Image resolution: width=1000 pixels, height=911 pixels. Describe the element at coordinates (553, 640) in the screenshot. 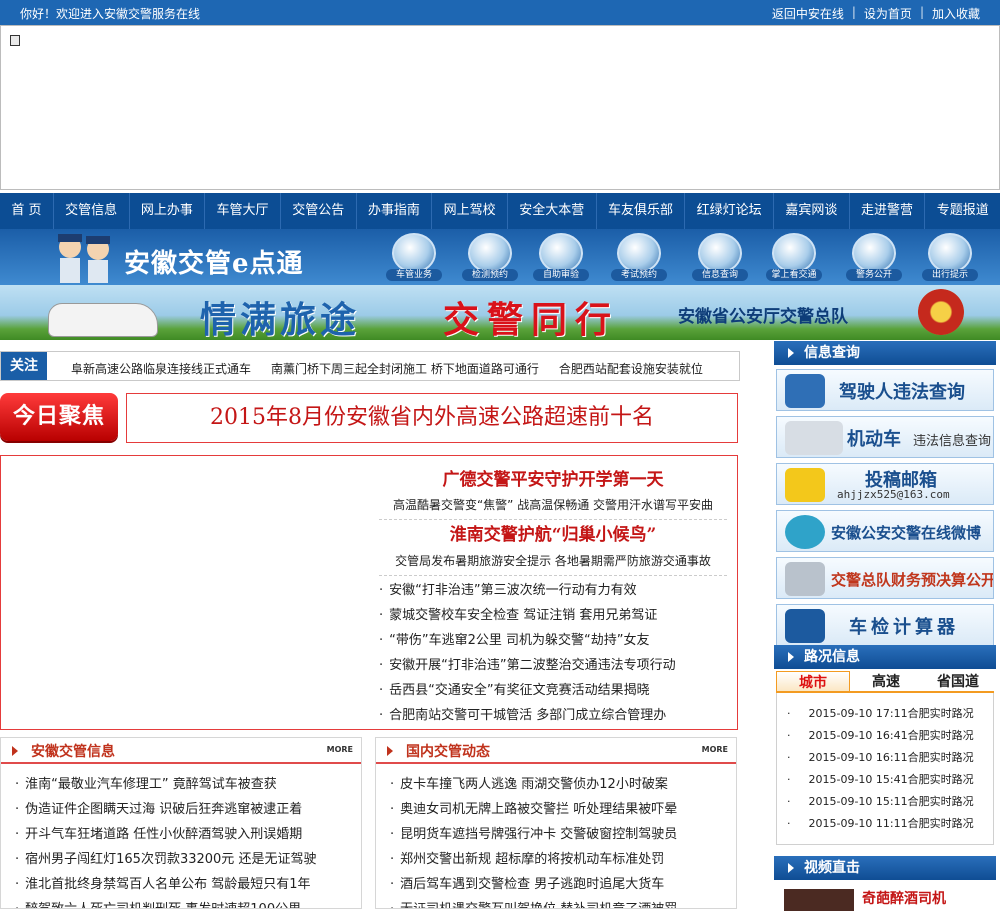

I see `list-item: “带伤”车逃窜2公里 司机为躲交警“劫持”女友` at that location.